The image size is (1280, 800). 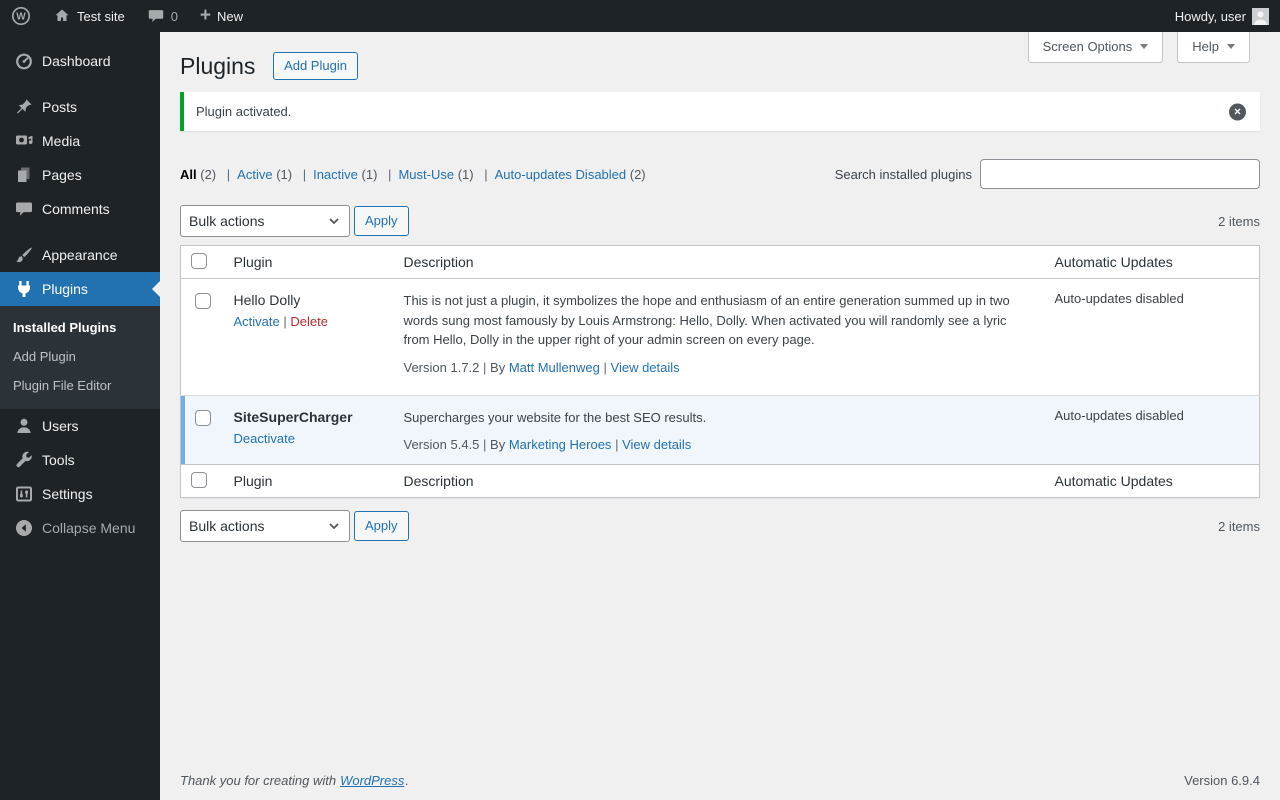 I want to click on footer-period: ., so click(x=407, y=780).